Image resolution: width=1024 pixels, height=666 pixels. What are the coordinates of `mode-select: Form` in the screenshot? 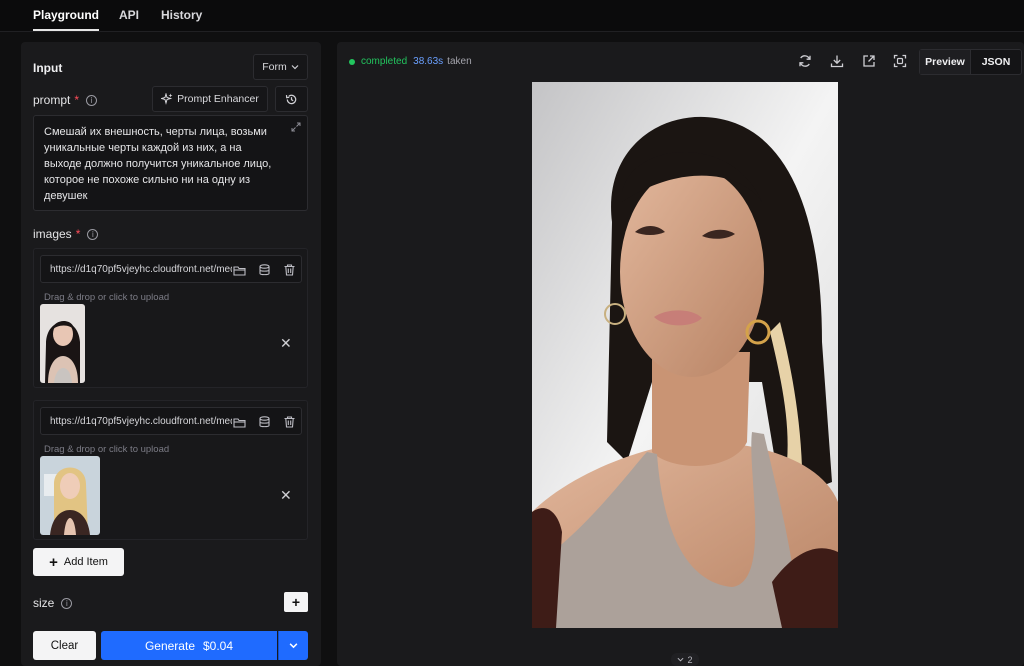 It's located at (280, 67).